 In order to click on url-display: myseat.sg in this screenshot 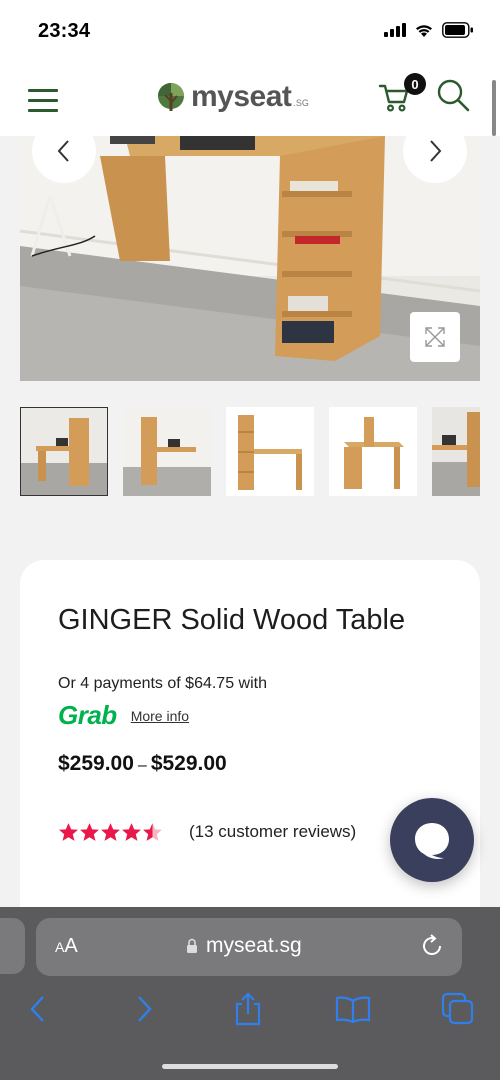, I will do `click(244, 946)`.